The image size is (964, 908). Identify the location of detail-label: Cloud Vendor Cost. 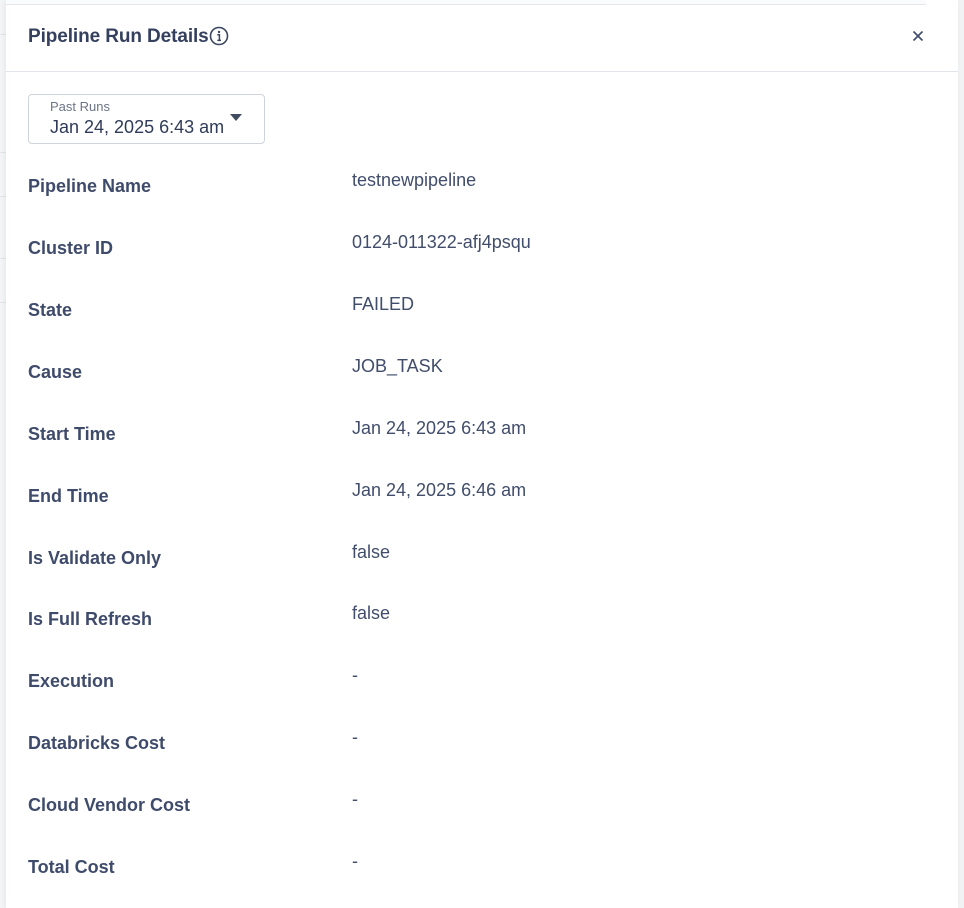
(109, 805).